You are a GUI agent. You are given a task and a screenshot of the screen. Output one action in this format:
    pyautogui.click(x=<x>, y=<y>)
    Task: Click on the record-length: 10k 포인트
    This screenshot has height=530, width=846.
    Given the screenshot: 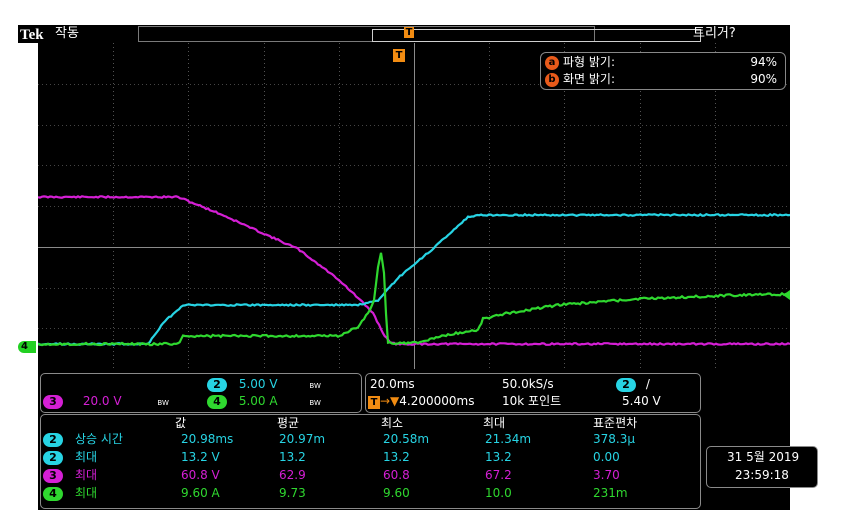 What is the action you would take?
    pyautogui.click(x=532, y=401)
    